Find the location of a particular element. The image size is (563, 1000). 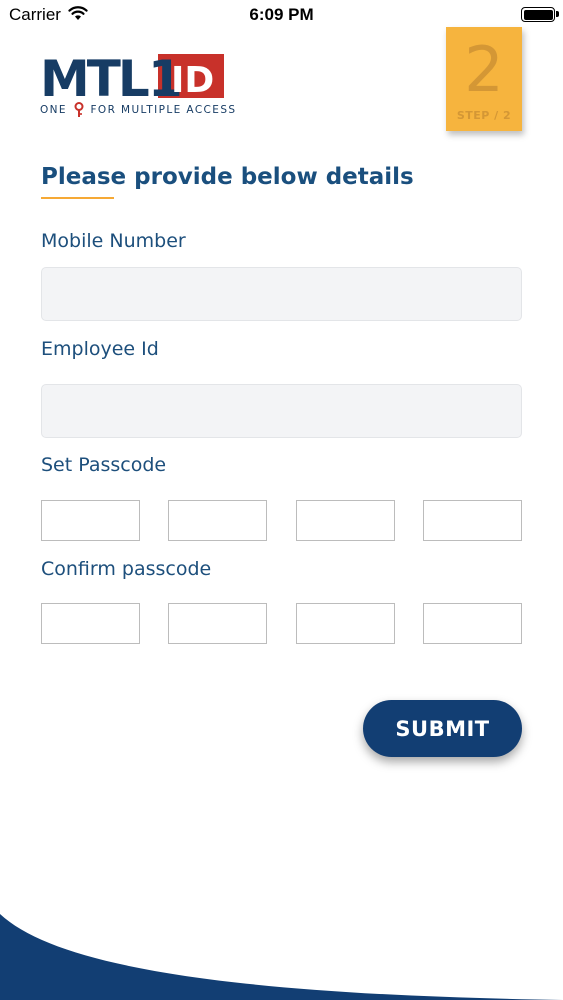

submit-button: SUBMIT is located at coordinates (442, 728).